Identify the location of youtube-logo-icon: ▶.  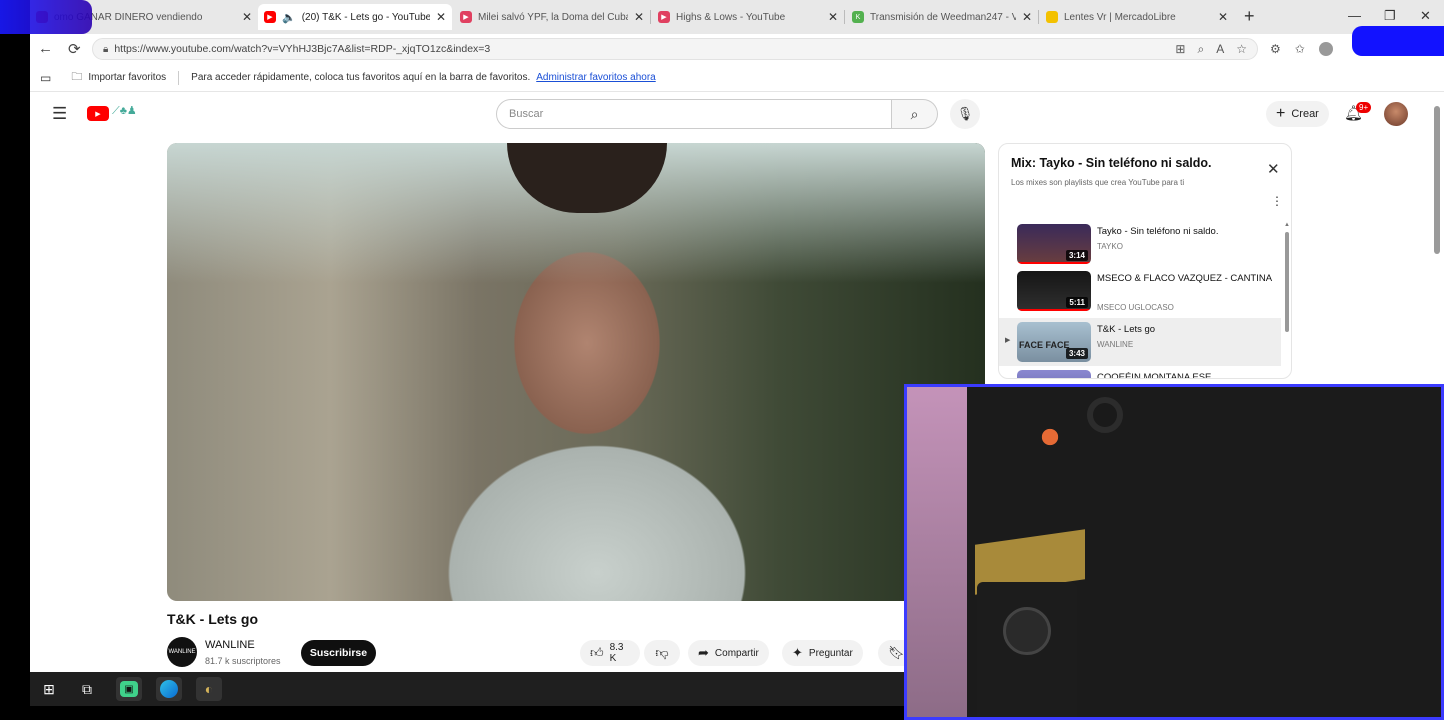
(98, 113).